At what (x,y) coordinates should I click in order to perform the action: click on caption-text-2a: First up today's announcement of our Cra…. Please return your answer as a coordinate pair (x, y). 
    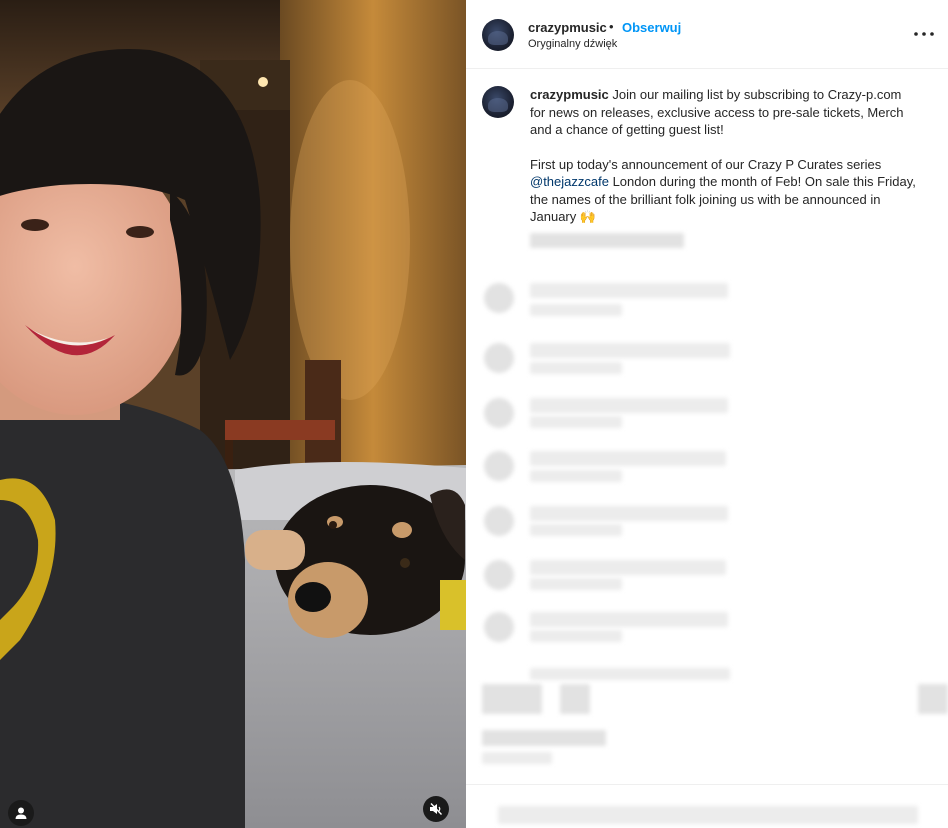
    Looking at the image, I should click on (706, 164).